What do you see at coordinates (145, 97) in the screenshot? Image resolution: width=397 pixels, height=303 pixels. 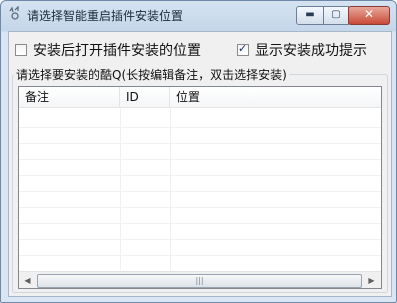 I see `column-header-id: ID` at bounding box center [145, 97].